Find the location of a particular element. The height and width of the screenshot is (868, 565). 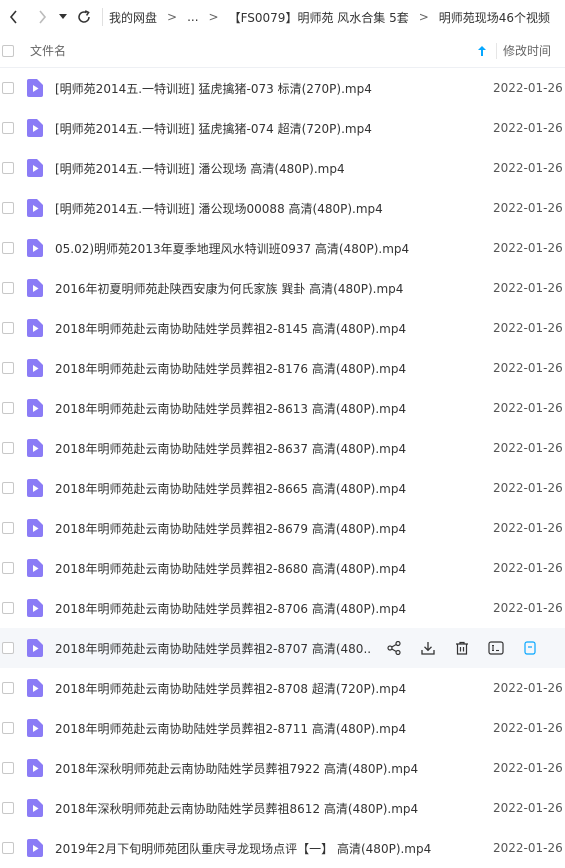

more-icon is located at coordinates (530, 648).